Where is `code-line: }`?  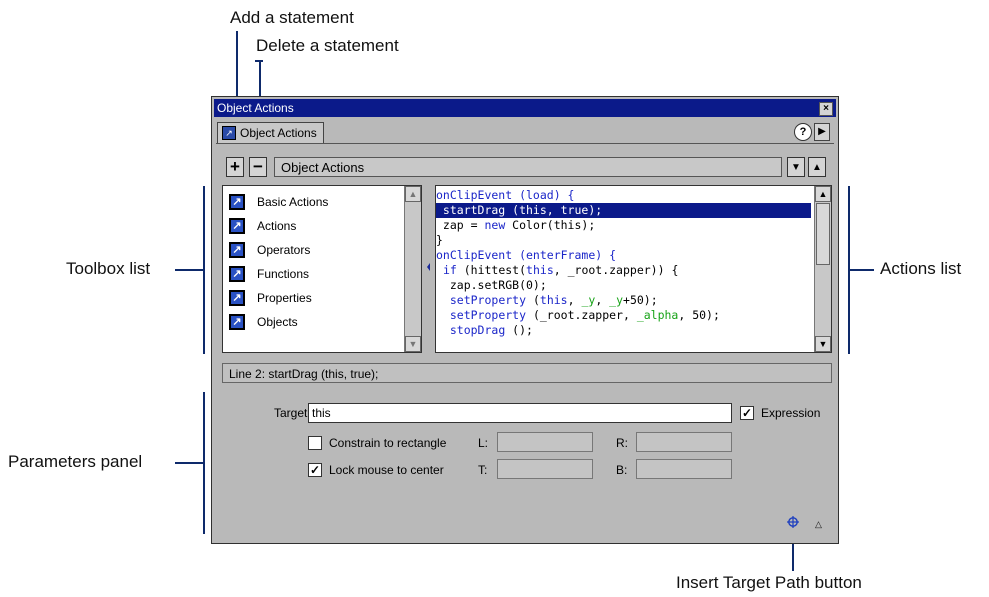 code-line: } is located at coordinates (623, 240).